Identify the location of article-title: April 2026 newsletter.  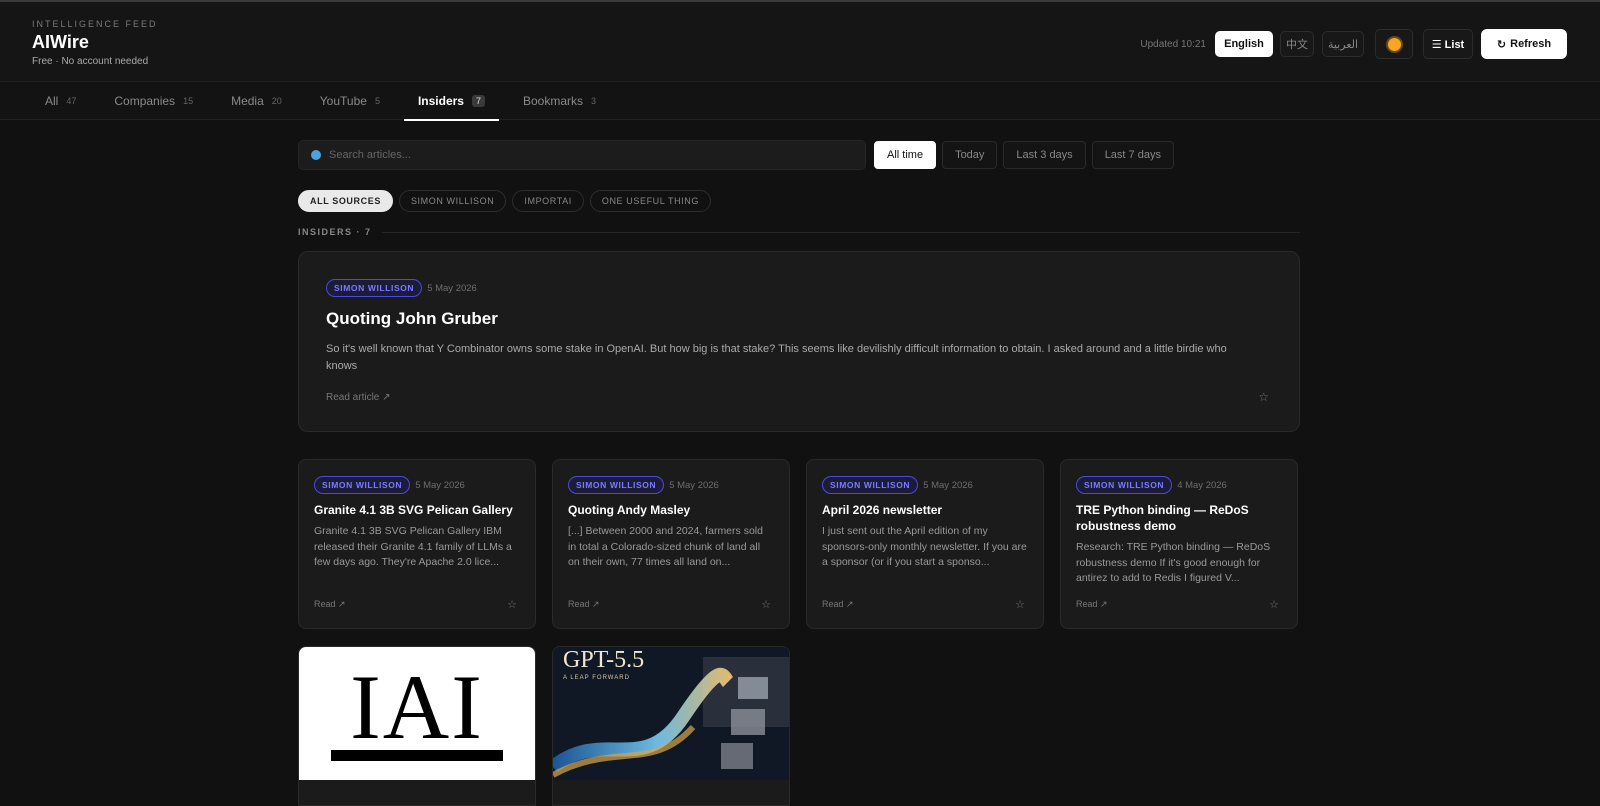
(925, 510).